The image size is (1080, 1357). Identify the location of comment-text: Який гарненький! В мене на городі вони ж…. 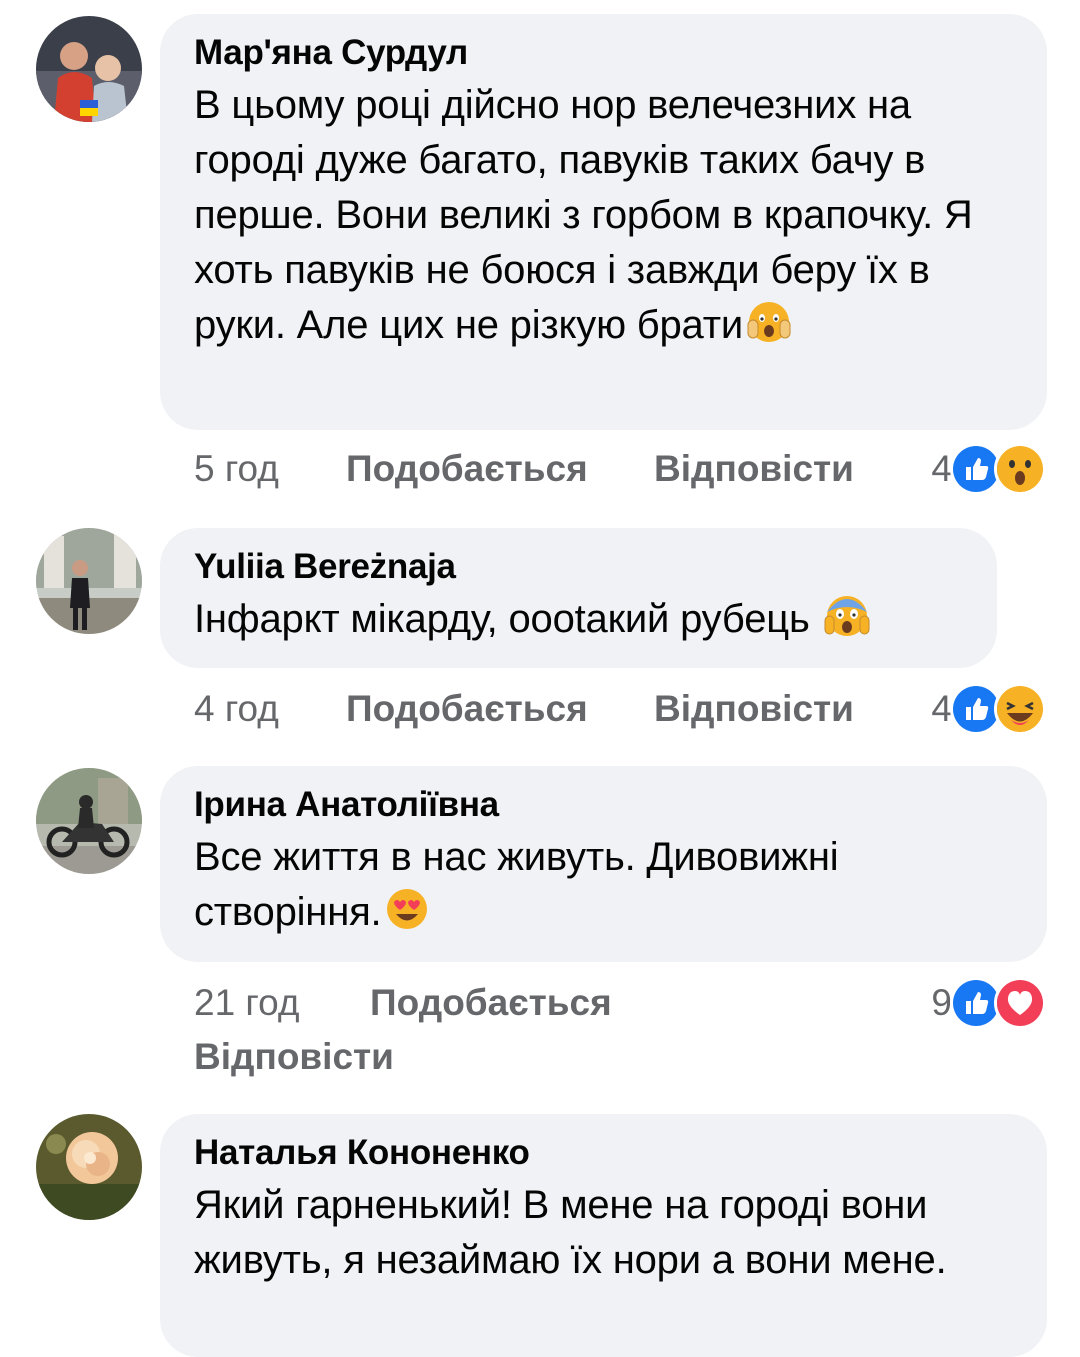
(570, 1232).